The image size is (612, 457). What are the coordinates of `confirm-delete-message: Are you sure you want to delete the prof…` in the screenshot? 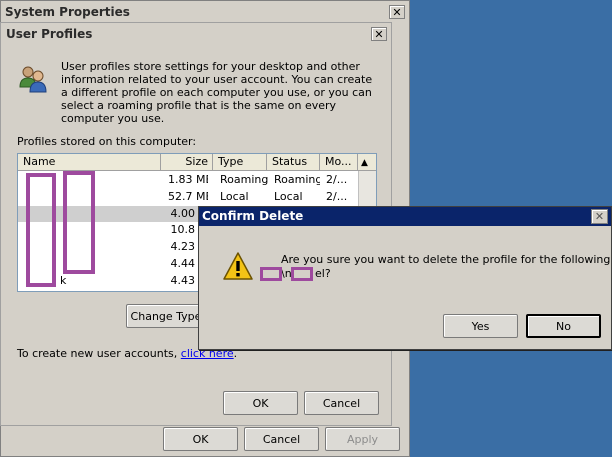 It's located at (446, 259).